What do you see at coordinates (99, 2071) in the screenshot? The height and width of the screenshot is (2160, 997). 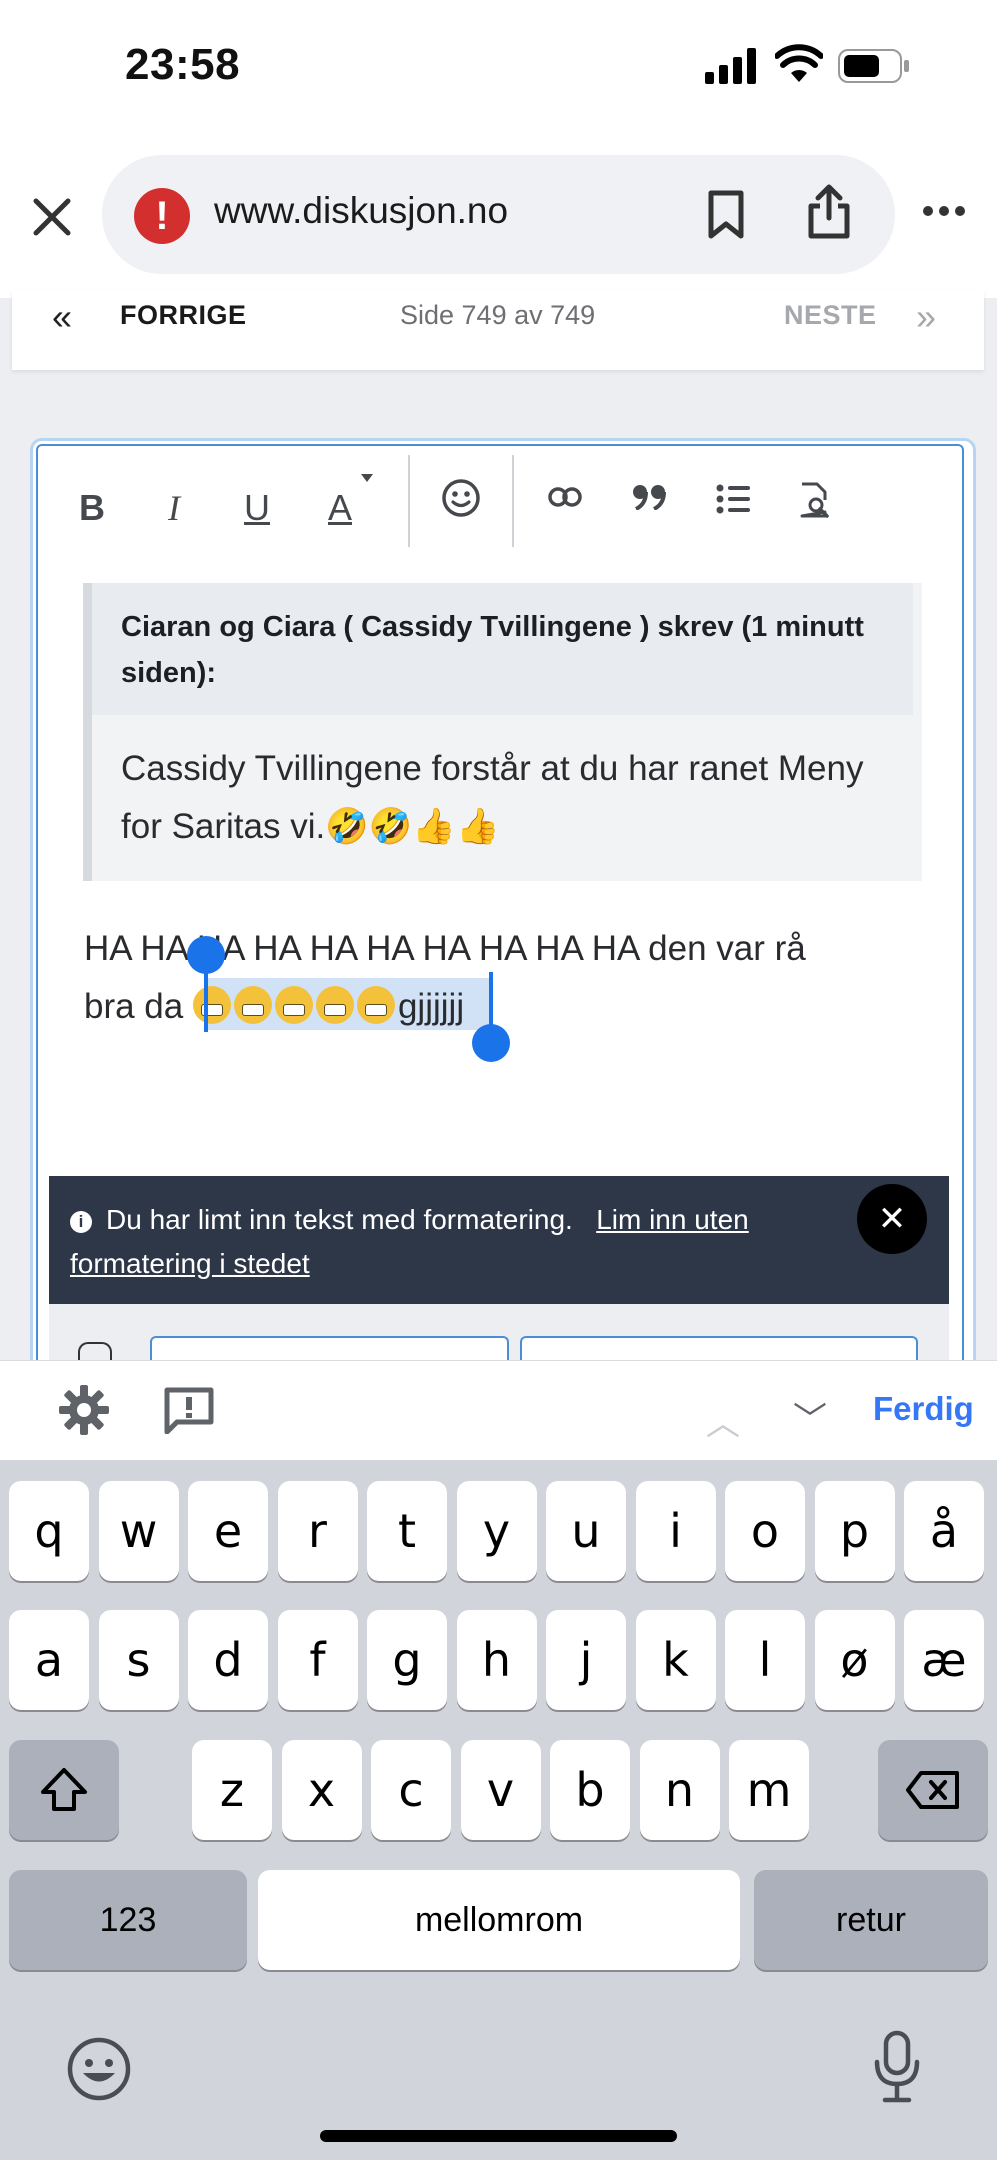 I see `emoji-keyboard-icon` at bounding box center [99, 2071].